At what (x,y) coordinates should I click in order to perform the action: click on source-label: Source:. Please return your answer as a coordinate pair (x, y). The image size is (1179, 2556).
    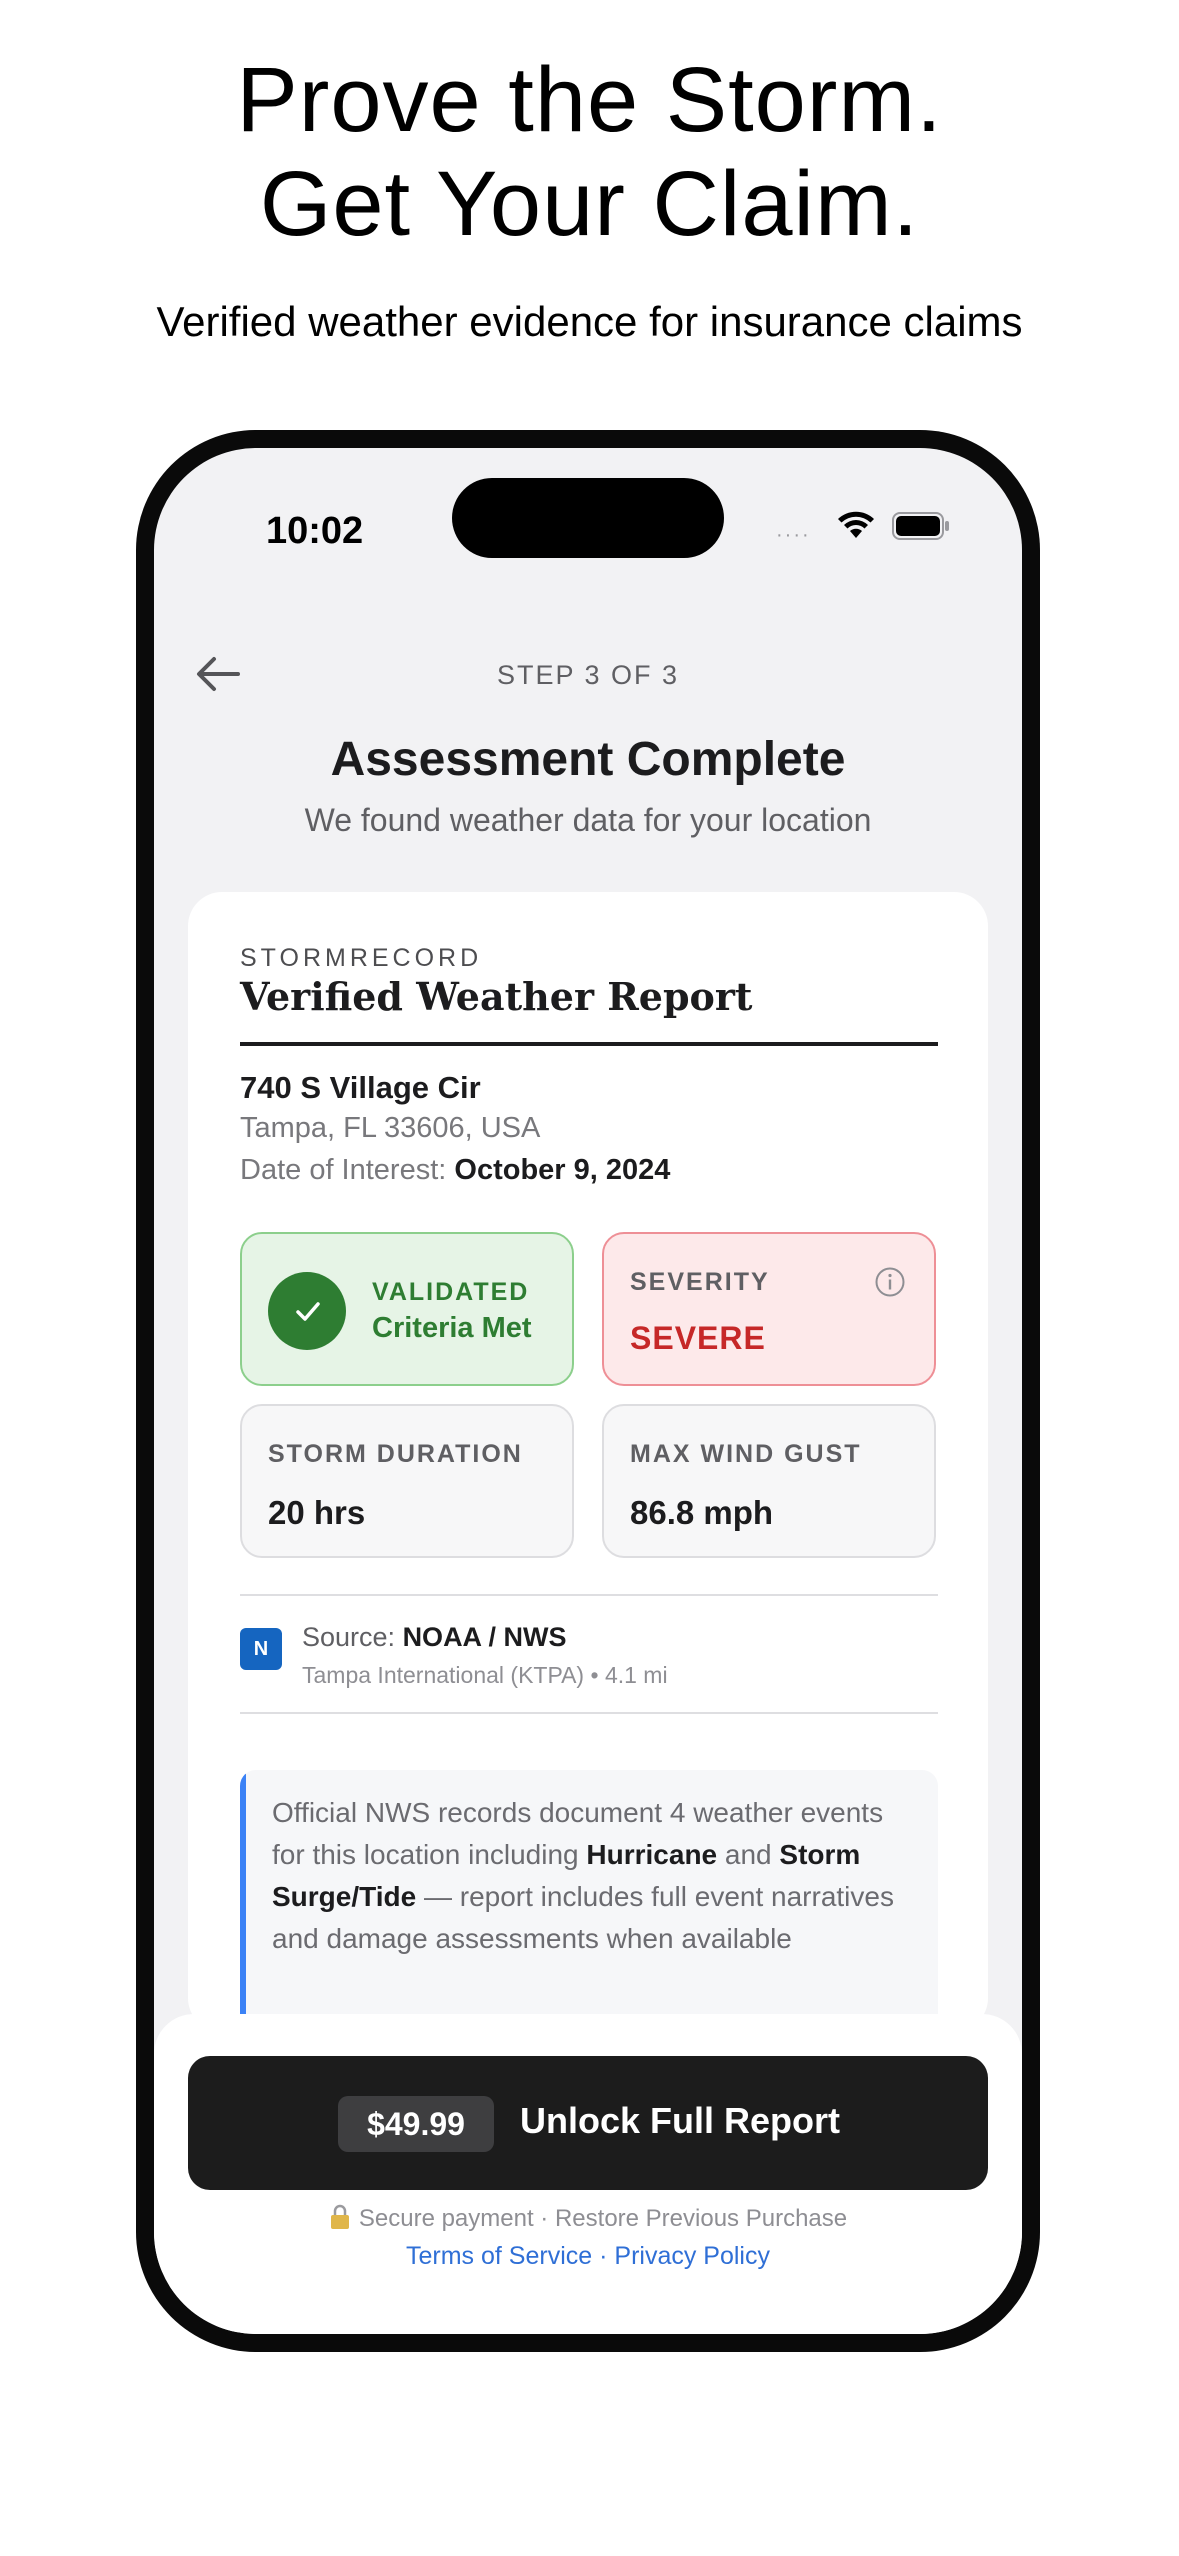
    Looking at the image, I should click on (352, 1637).